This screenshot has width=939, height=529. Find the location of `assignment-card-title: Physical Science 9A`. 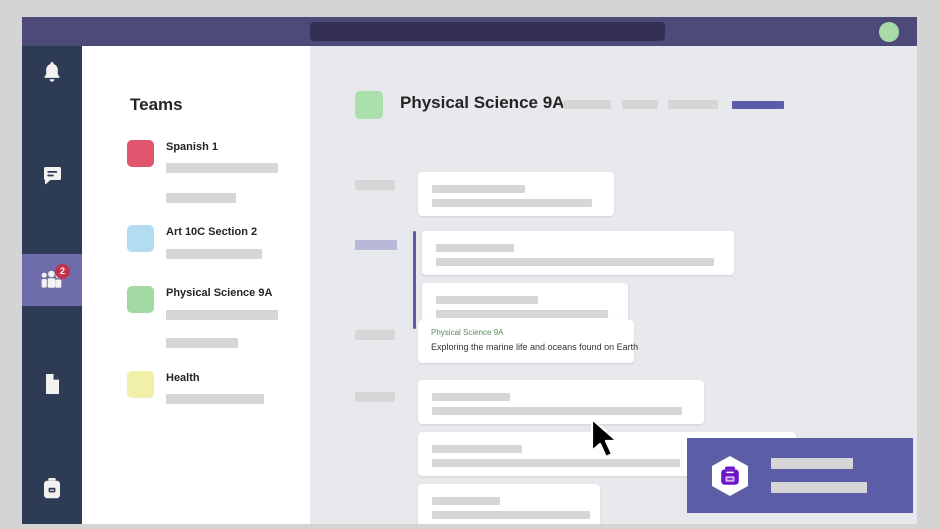

assignment-card-title: Physical Science 9A is located at coordinates (467, 332).